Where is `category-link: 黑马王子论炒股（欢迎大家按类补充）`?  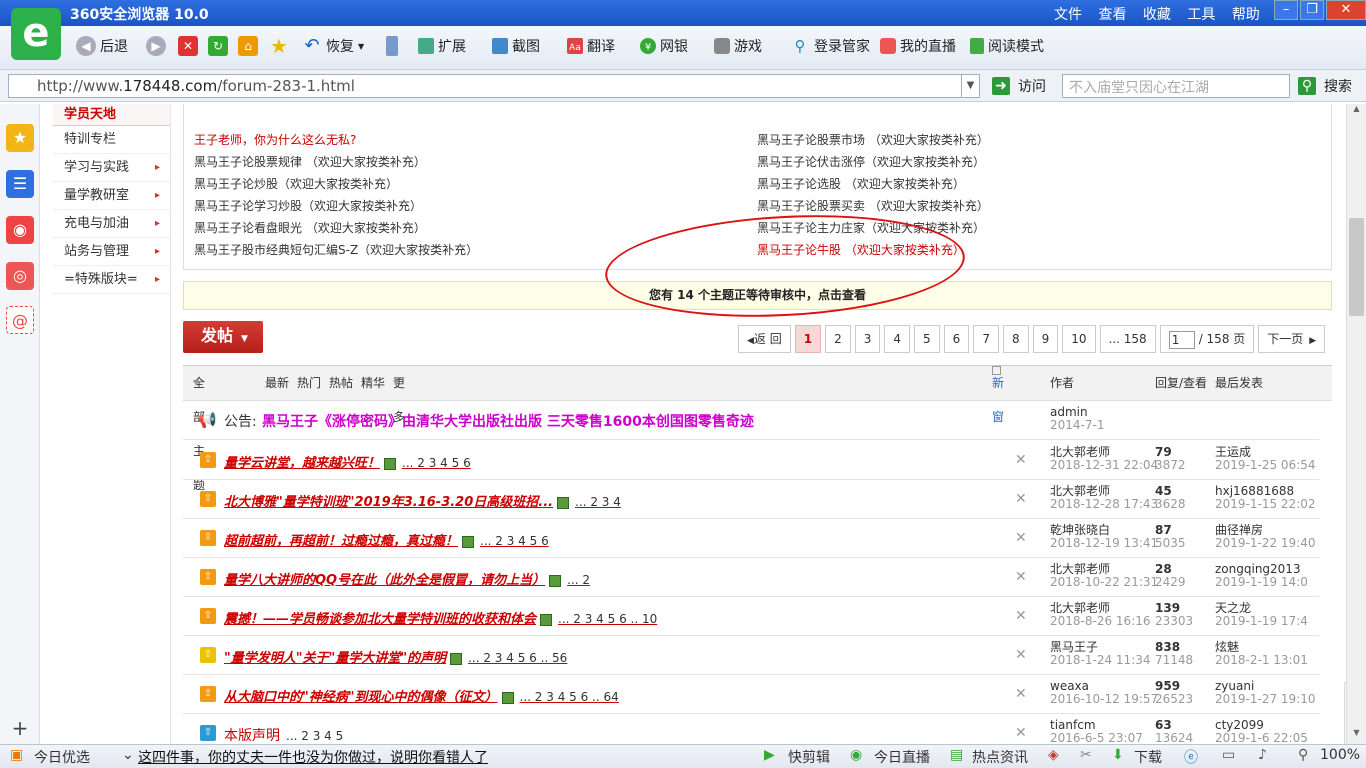
category-link: 黑马王子论炒股（欢迎大家按类补充） is located at coordinates (336, 184).